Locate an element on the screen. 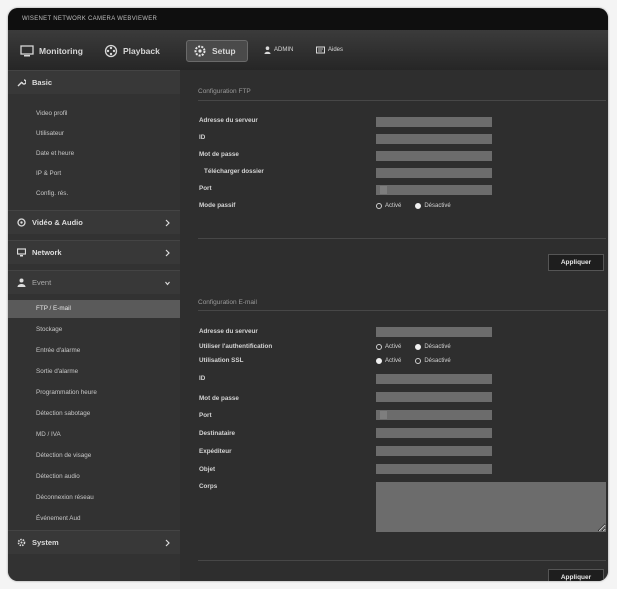  help-label: Aides is located at coordinates (336, 50).